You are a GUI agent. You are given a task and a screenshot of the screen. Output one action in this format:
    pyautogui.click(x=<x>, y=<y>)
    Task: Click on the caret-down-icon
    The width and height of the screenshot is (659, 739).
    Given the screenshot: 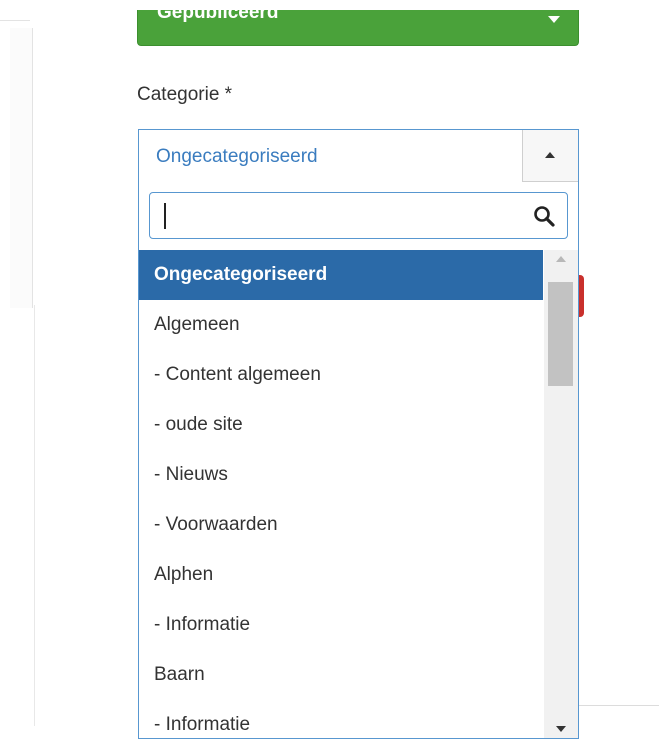 What is the action you would take?
    pyautogui.click(x=554, y=19)
    